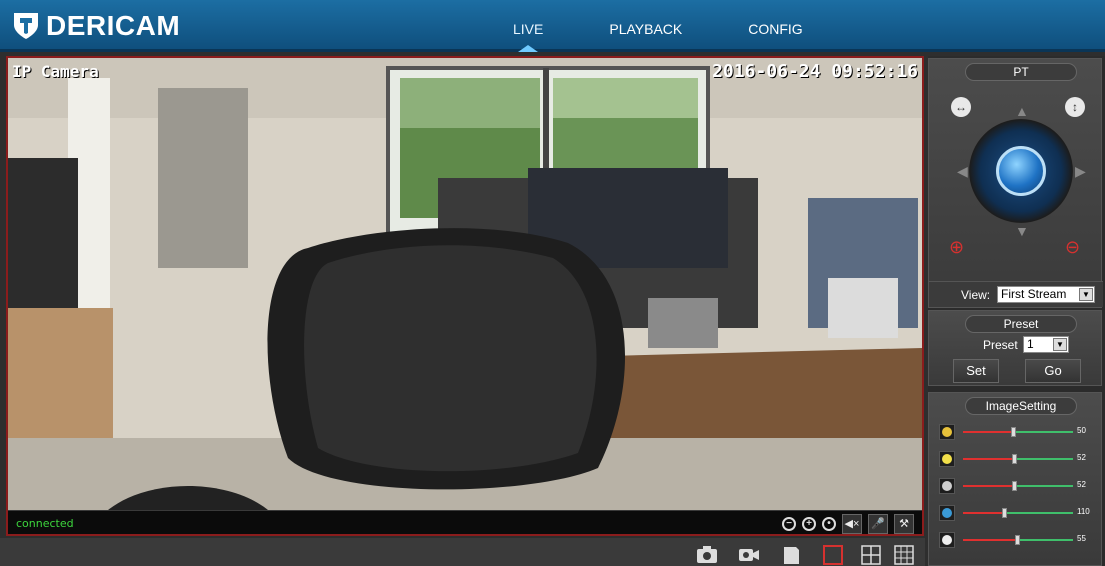 The width and height of the screenshot is (1105, 566). What do you see at coordinates (465, 522) in the screenshot?
I see `video-status-bar: connected − + • ◀× 🎤 ⚒` at bounding box center [465, 522].